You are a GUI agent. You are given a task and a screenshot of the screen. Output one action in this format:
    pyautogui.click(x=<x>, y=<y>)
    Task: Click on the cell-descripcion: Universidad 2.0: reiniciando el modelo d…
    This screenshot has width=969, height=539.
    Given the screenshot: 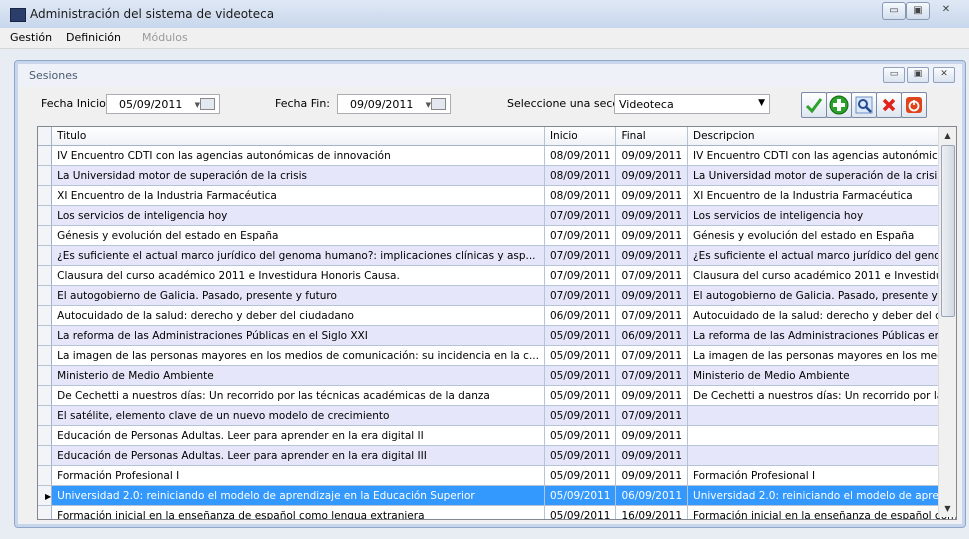 What is the action you would take?
    pyautogui.click(x=821, y=495)
    